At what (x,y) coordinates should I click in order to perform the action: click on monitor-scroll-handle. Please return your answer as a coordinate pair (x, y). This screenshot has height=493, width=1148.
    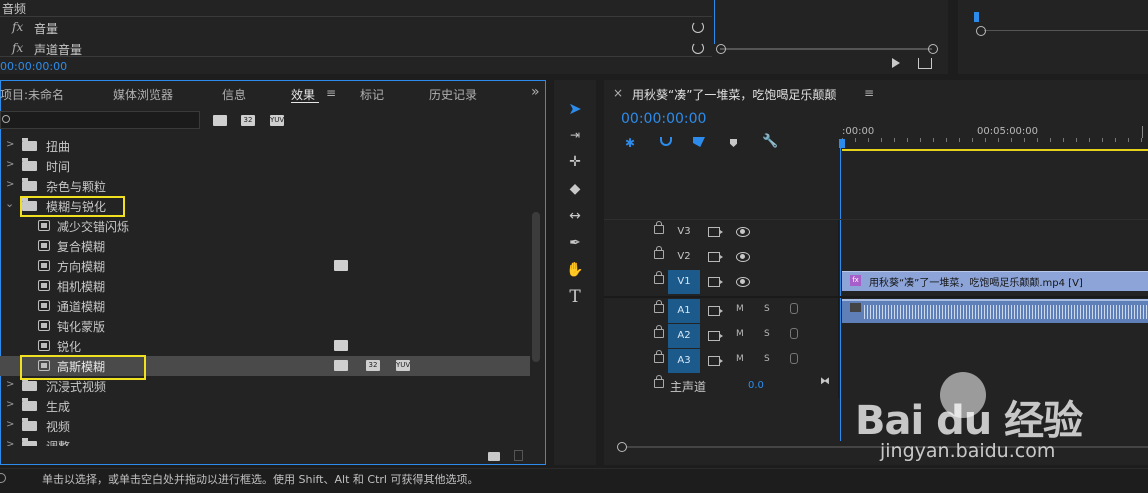
    Looking at the image, I should click on (981, 31).